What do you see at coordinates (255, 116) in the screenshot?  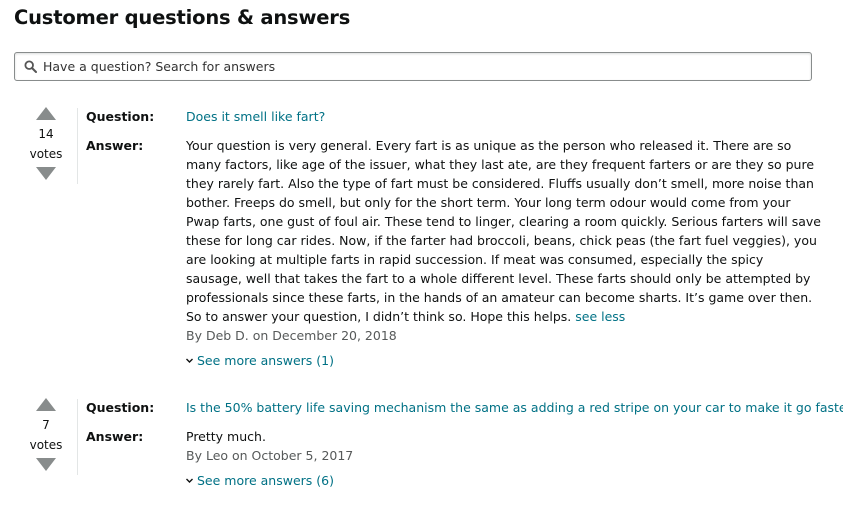 I see `question-link: Does it smell like fart?` at bounding box center [255, 116].